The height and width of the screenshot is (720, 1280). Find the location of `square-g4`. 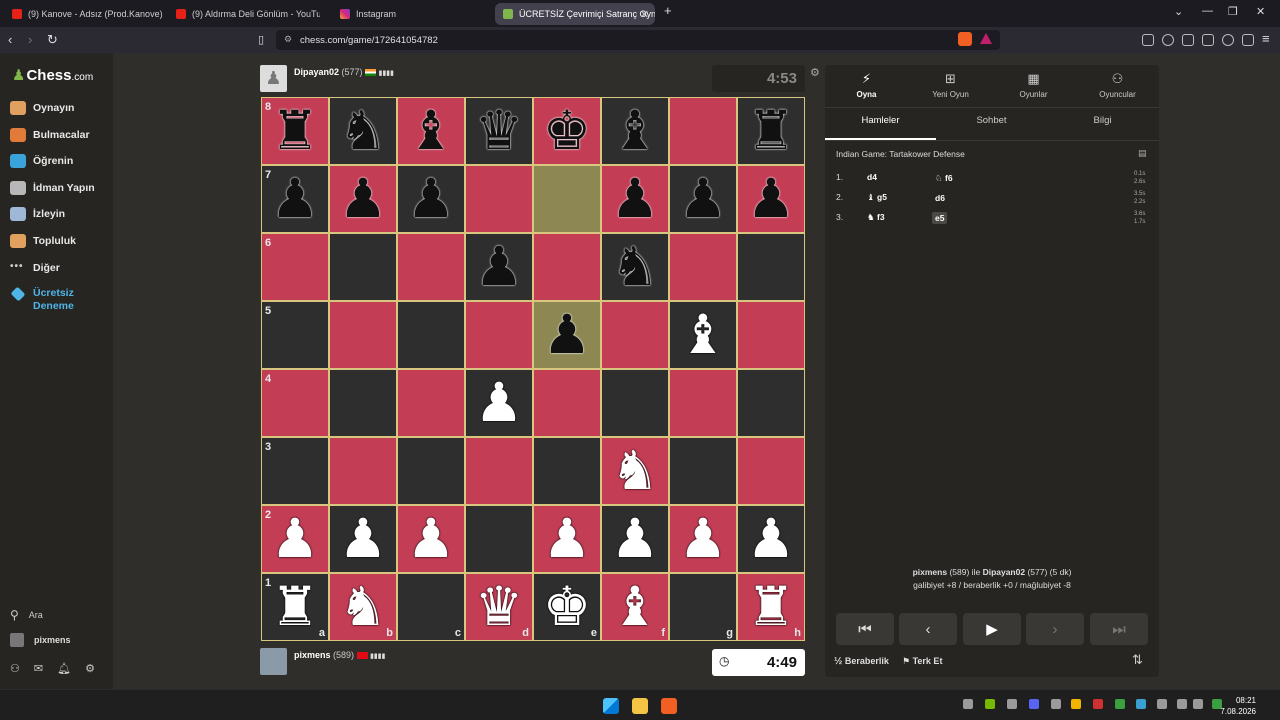

square-g4 is located at coordinates (703, 403).